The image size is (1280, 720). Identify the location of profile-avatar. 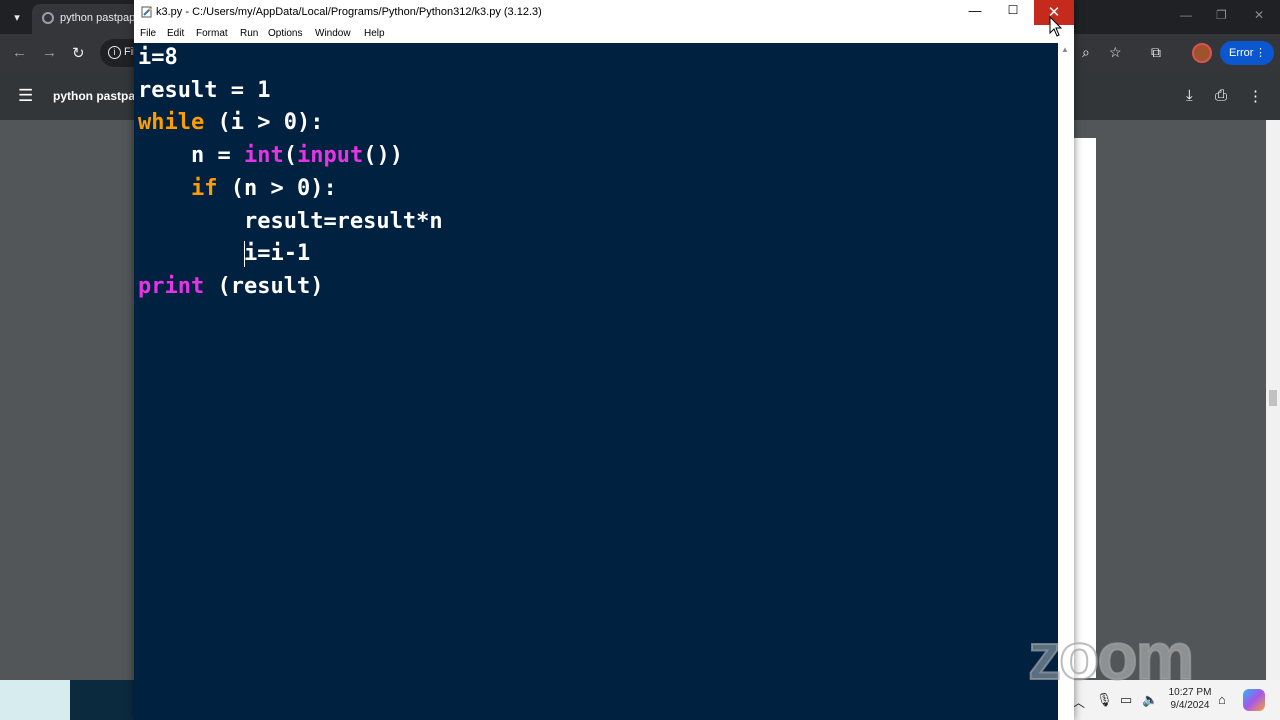
(1202, 53).